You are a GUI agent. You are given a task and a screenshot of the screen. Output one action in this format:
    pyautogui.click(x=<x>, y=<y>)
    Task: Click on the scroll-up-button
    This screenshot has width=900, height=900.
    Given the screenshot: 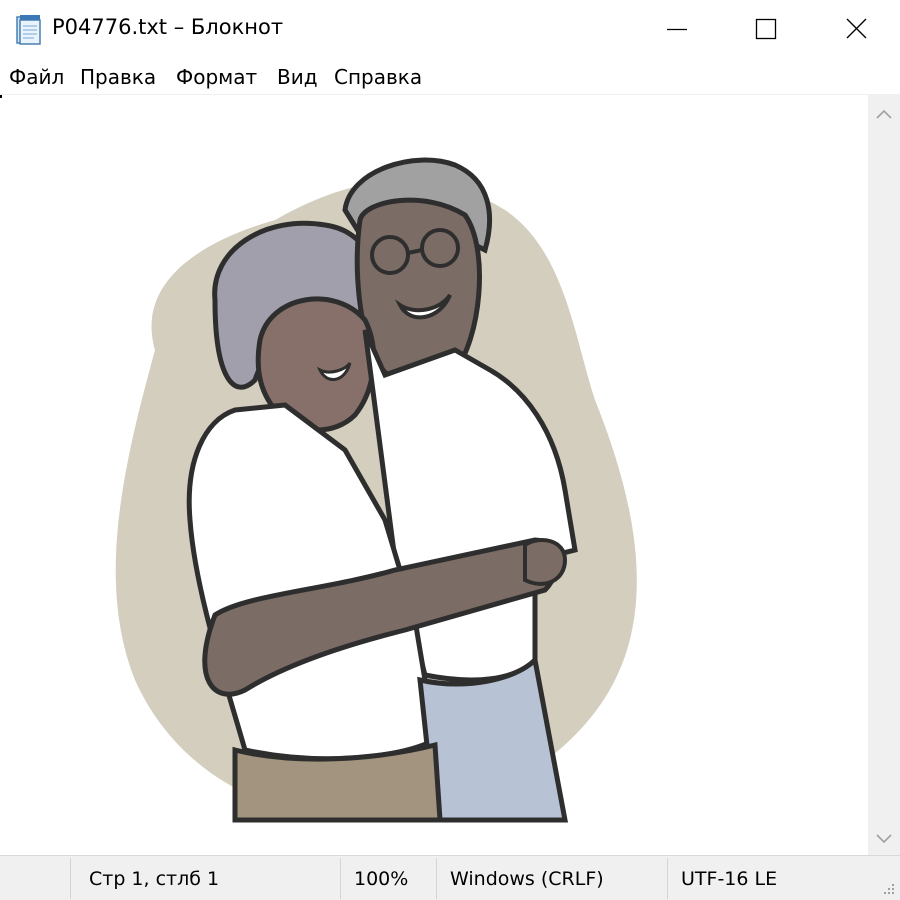 What is the action you would take?
    pyautogui.click(x=884, y=115)
    